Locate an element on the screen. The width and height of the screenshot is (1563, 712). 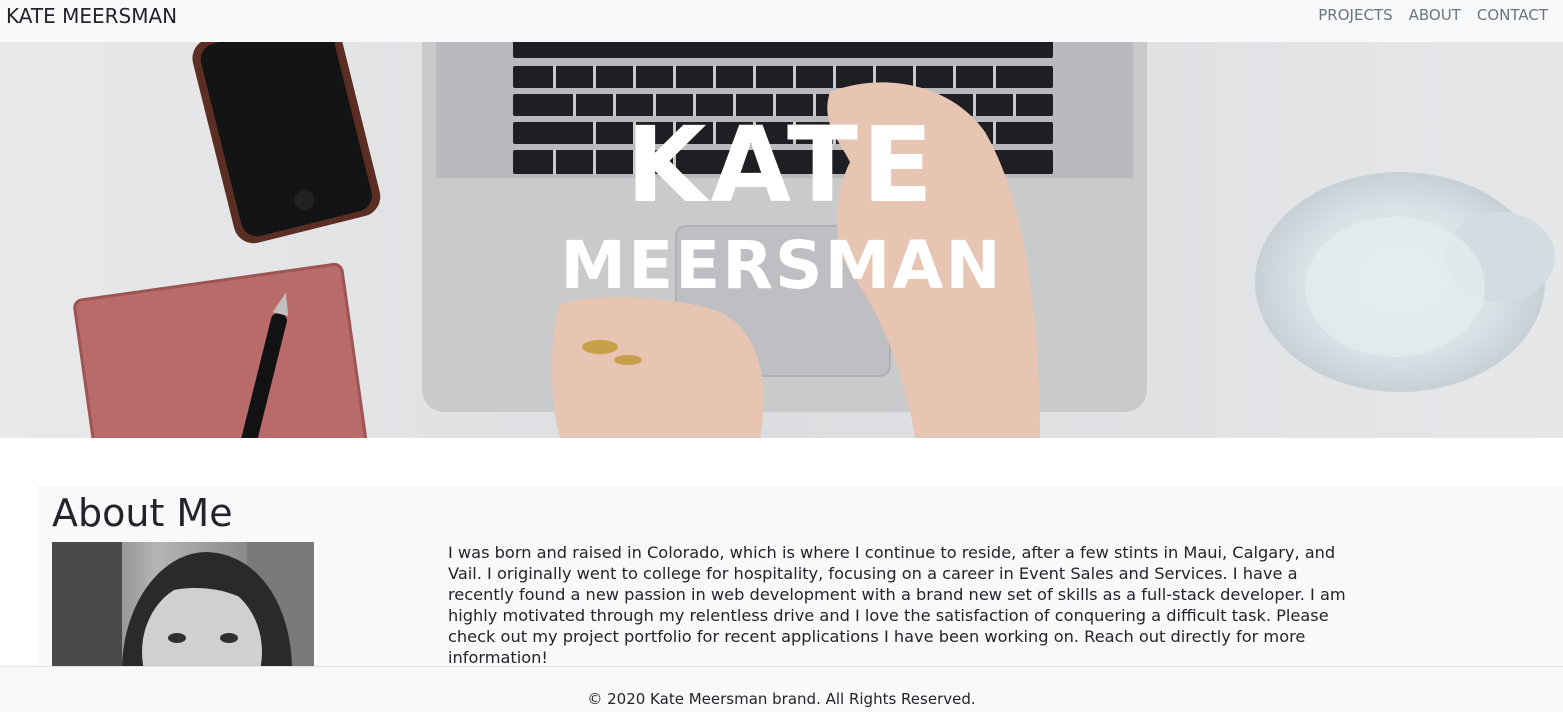
hero-first-name: KATE is located at coordinates (781, 165).